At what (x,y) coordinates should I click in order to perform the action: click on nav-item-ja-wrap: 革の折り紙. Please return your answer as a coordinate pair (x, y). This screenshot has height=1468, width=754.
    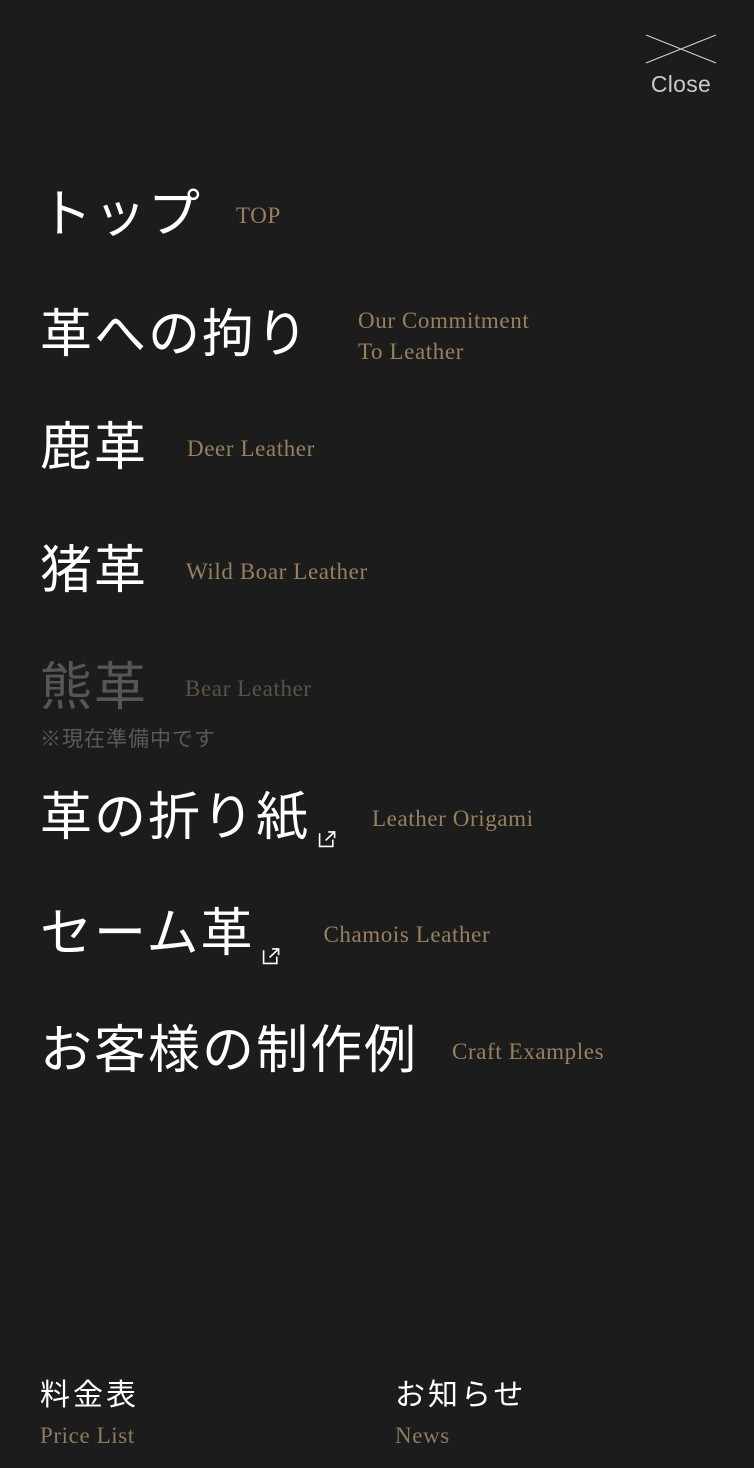
    Looking at the image, I should click on (189, 819).